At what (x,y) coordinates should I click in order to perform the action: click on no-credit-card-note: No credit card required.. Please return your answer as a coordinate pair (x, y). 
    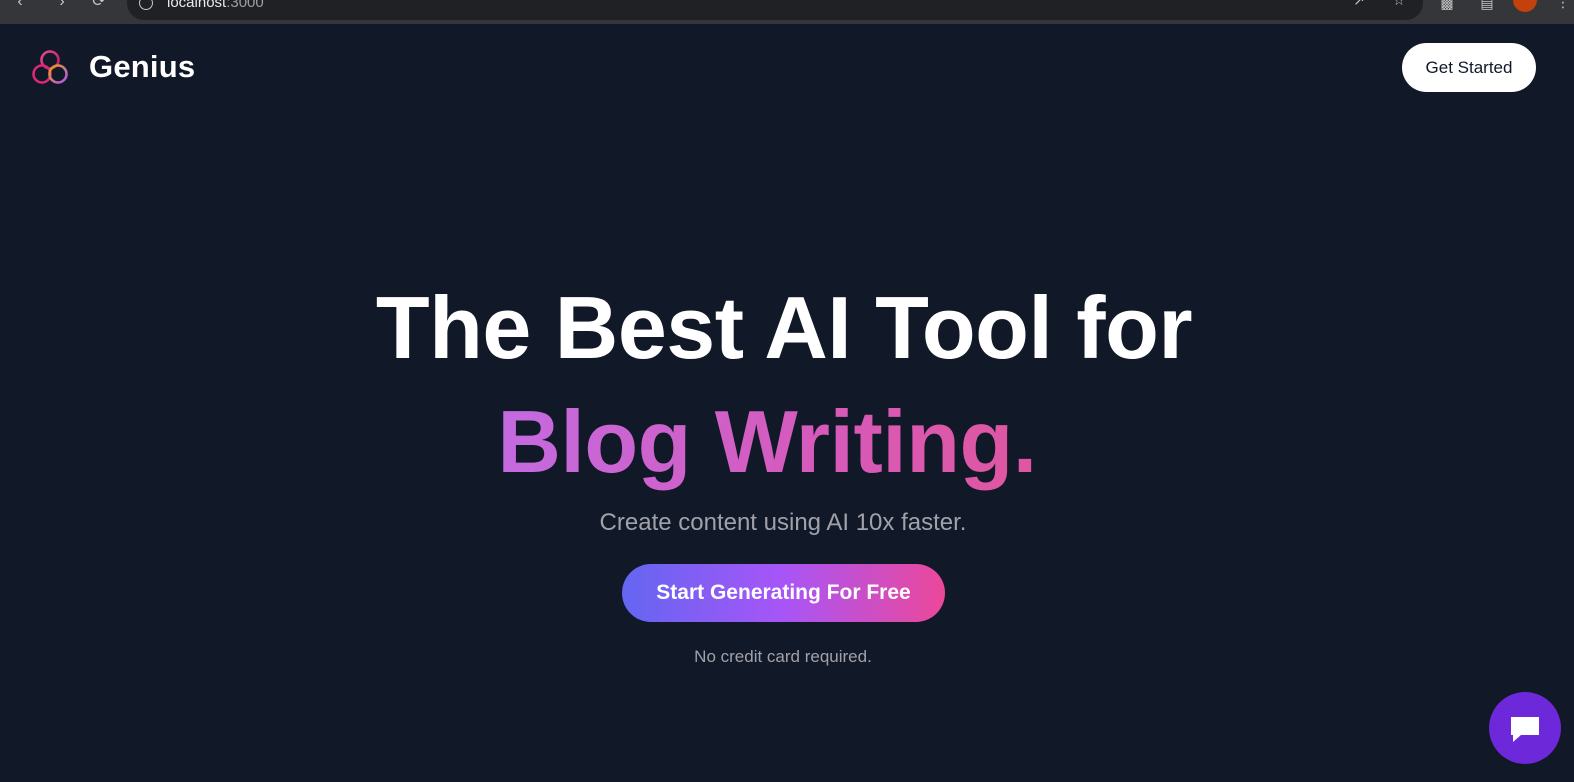
    Looking at the image, I should click on (783, 656).